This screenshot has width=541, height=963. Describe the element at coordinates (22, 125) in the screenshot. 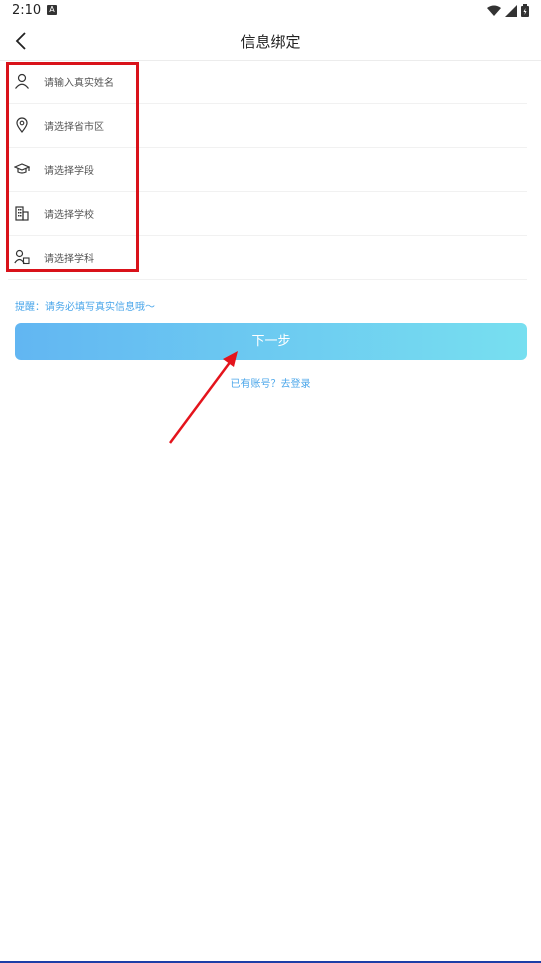

I see `location-pin-icon` at that location.